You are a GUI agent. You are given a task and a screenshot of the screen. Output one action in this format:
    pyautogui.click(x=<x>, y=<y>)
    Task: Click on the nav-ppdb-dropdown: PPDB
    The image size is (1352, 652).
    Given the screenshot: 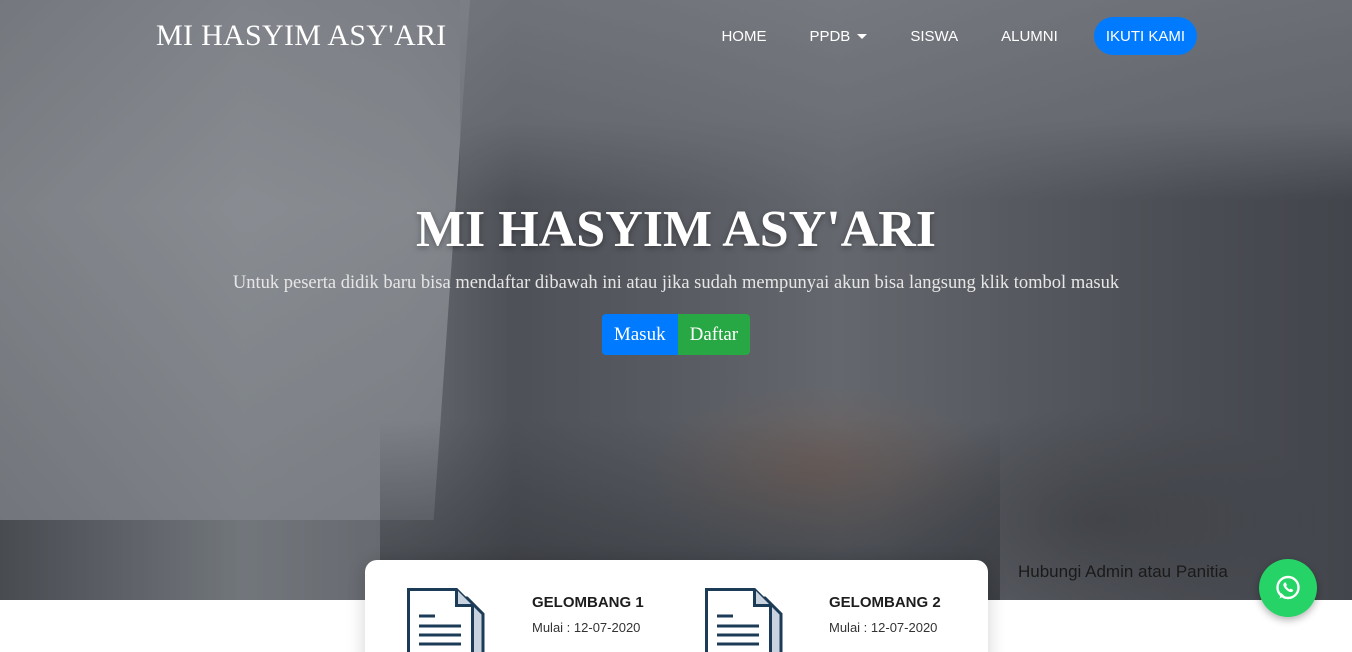 What is the action you would take?
    pyautogui.click(x=838, y=36)
    